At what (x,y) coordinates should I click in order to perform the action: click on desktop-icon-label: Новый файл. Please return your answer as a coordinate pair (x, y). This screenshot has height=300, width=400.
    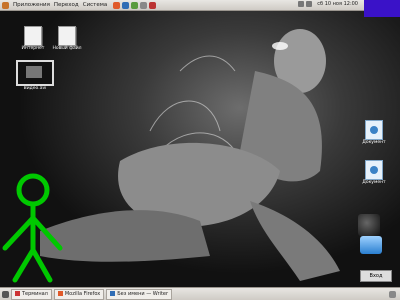
    Looking at the image, I should click on (67, 48).